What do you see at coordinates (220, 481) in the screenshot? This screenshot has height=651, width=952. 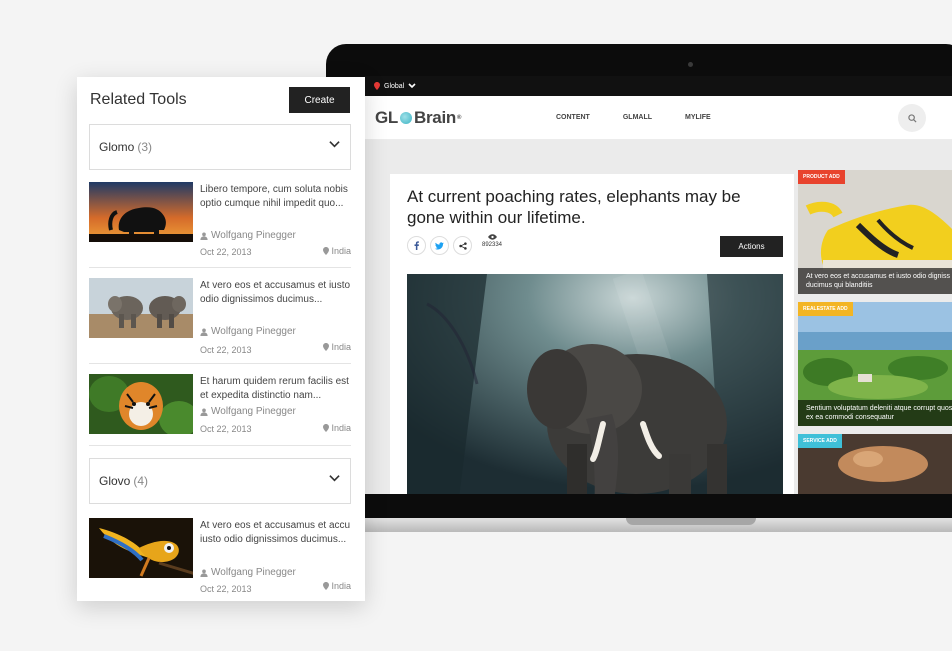 I see `group-header-glovo: Glovo (4)` at bounding box center [220, 481].